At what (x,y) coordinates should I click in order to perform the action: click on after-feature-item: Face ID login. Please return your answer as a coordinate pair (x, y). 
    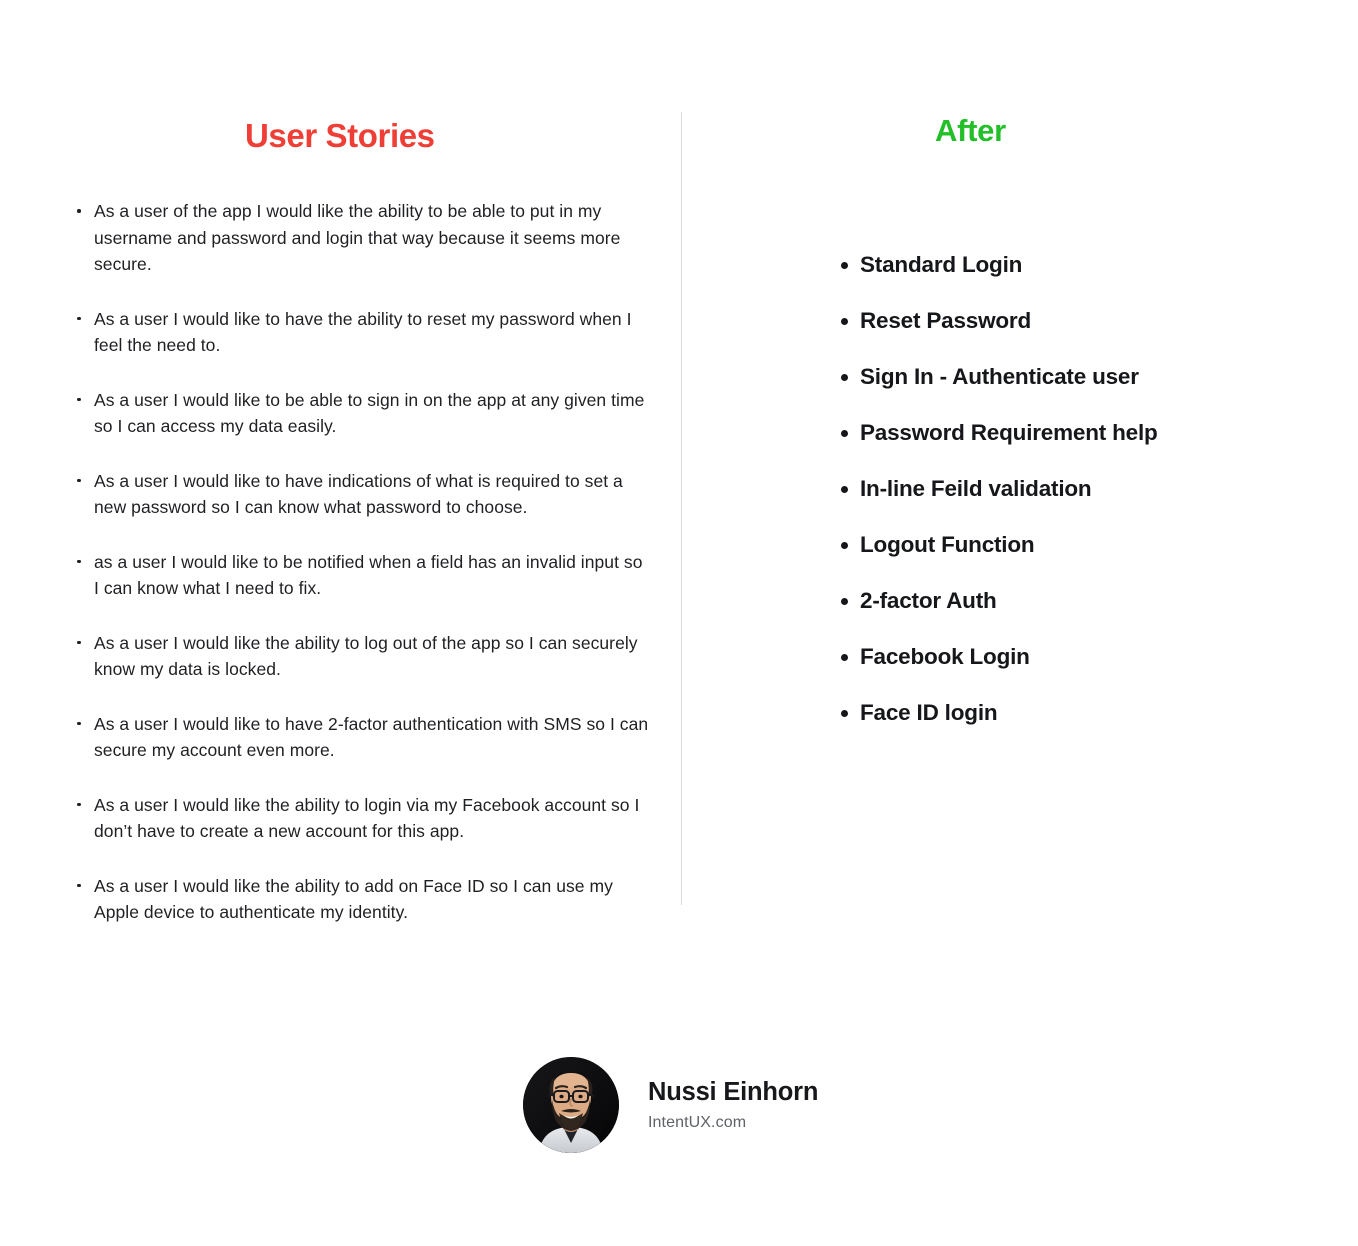
    Looking at the image, I should click on (1020, 713).